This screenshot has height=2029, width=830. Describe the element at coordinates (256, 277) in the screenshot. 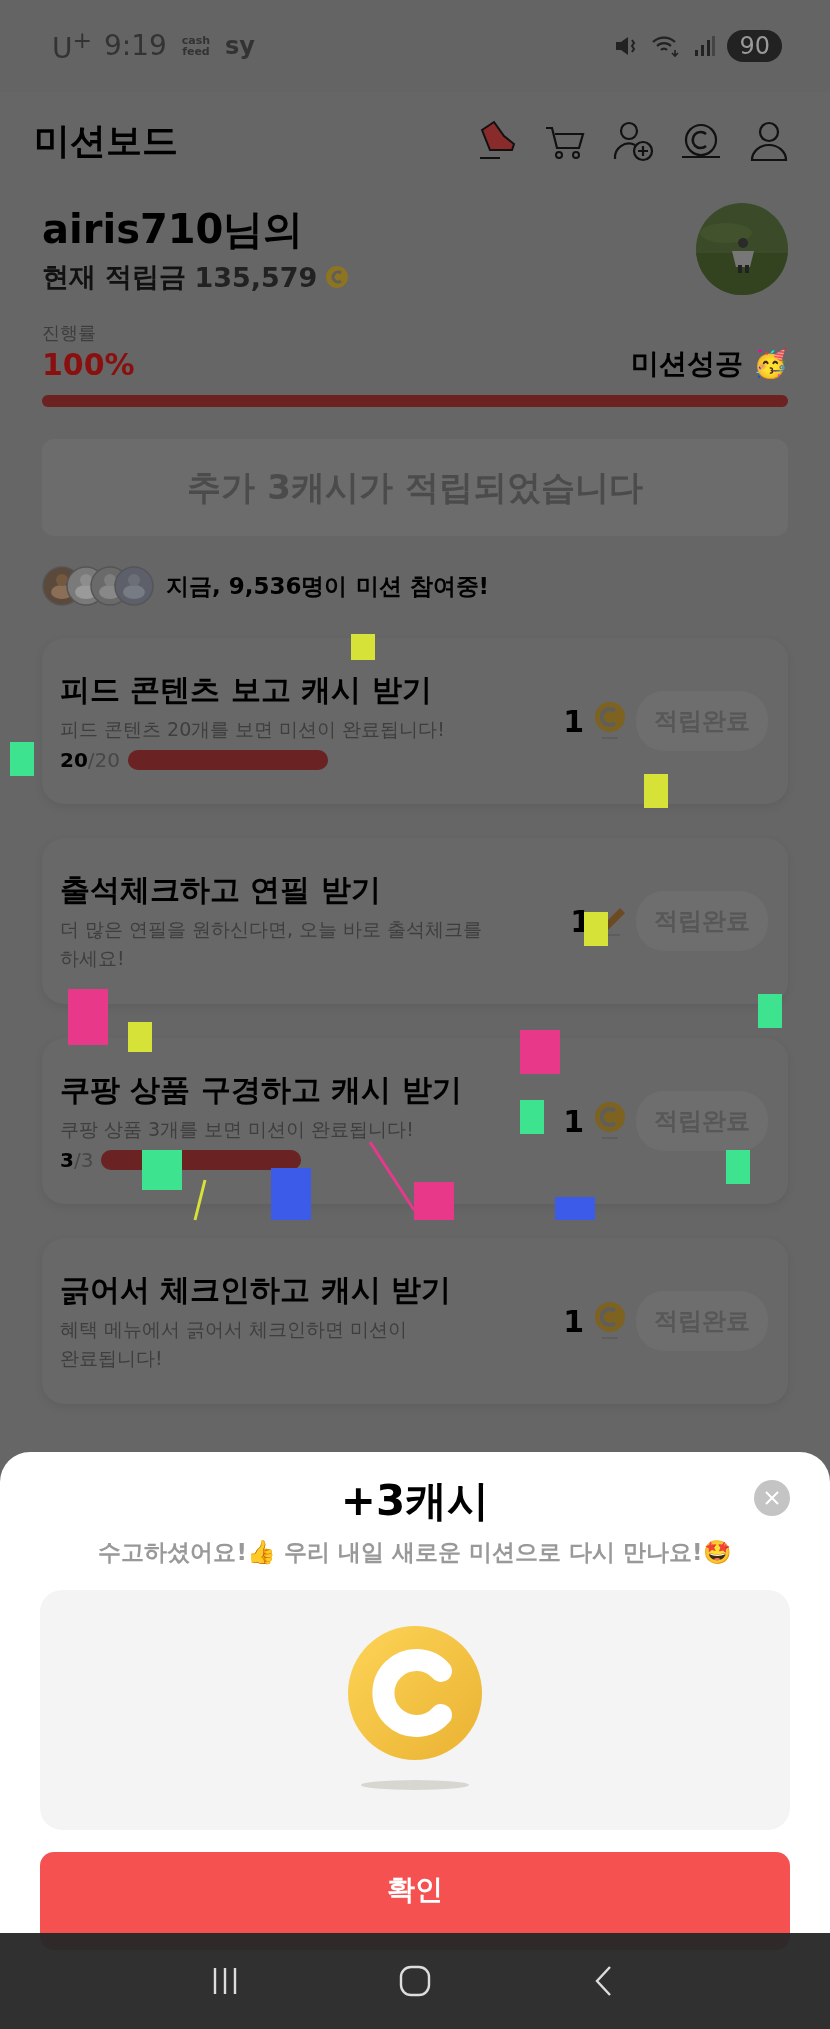

I see `balance-amount: 135,579` at that location.